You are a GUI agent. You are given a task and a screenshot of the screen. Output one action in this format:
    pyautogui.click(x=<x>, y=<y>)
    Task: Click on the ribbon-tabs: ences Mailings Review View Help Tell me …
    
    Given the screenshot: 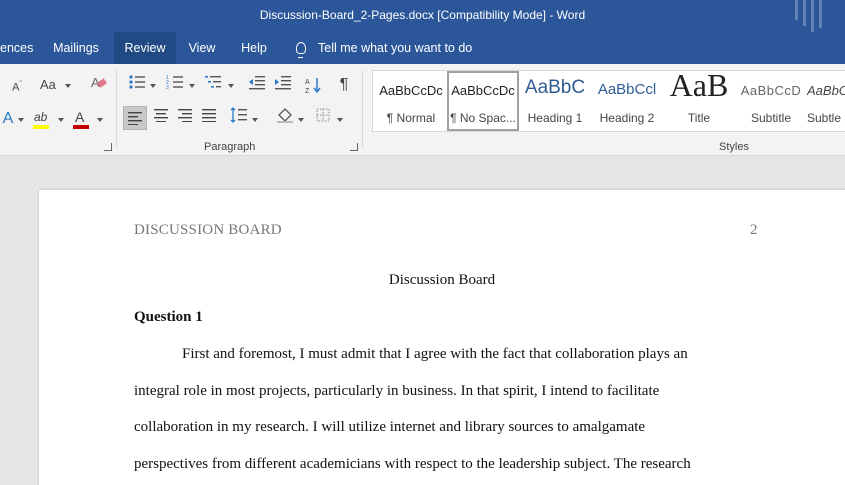 What is the action you would take?
    pyautogui.click(x=422, y=48)
    